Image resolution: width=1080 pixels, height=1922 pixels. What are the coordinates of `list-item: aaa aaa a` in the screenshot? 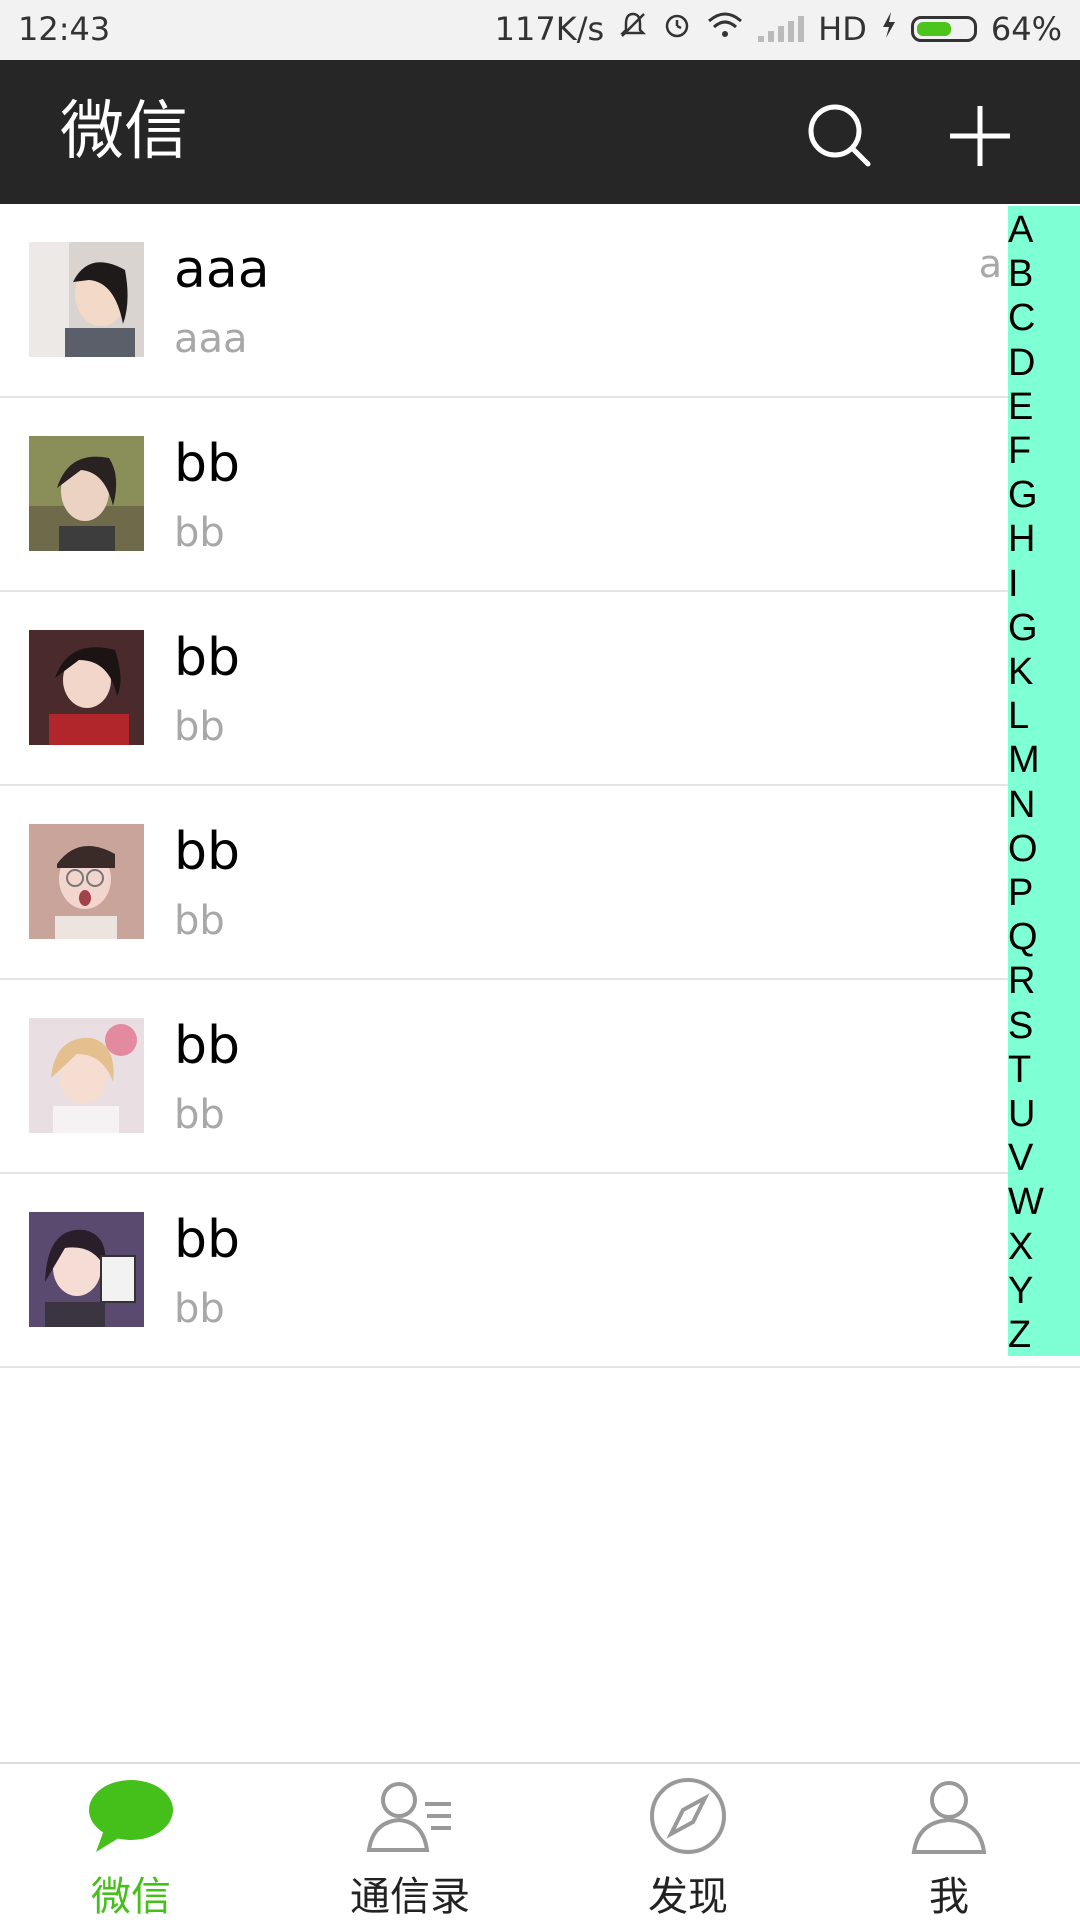 It's located at (540, 301).